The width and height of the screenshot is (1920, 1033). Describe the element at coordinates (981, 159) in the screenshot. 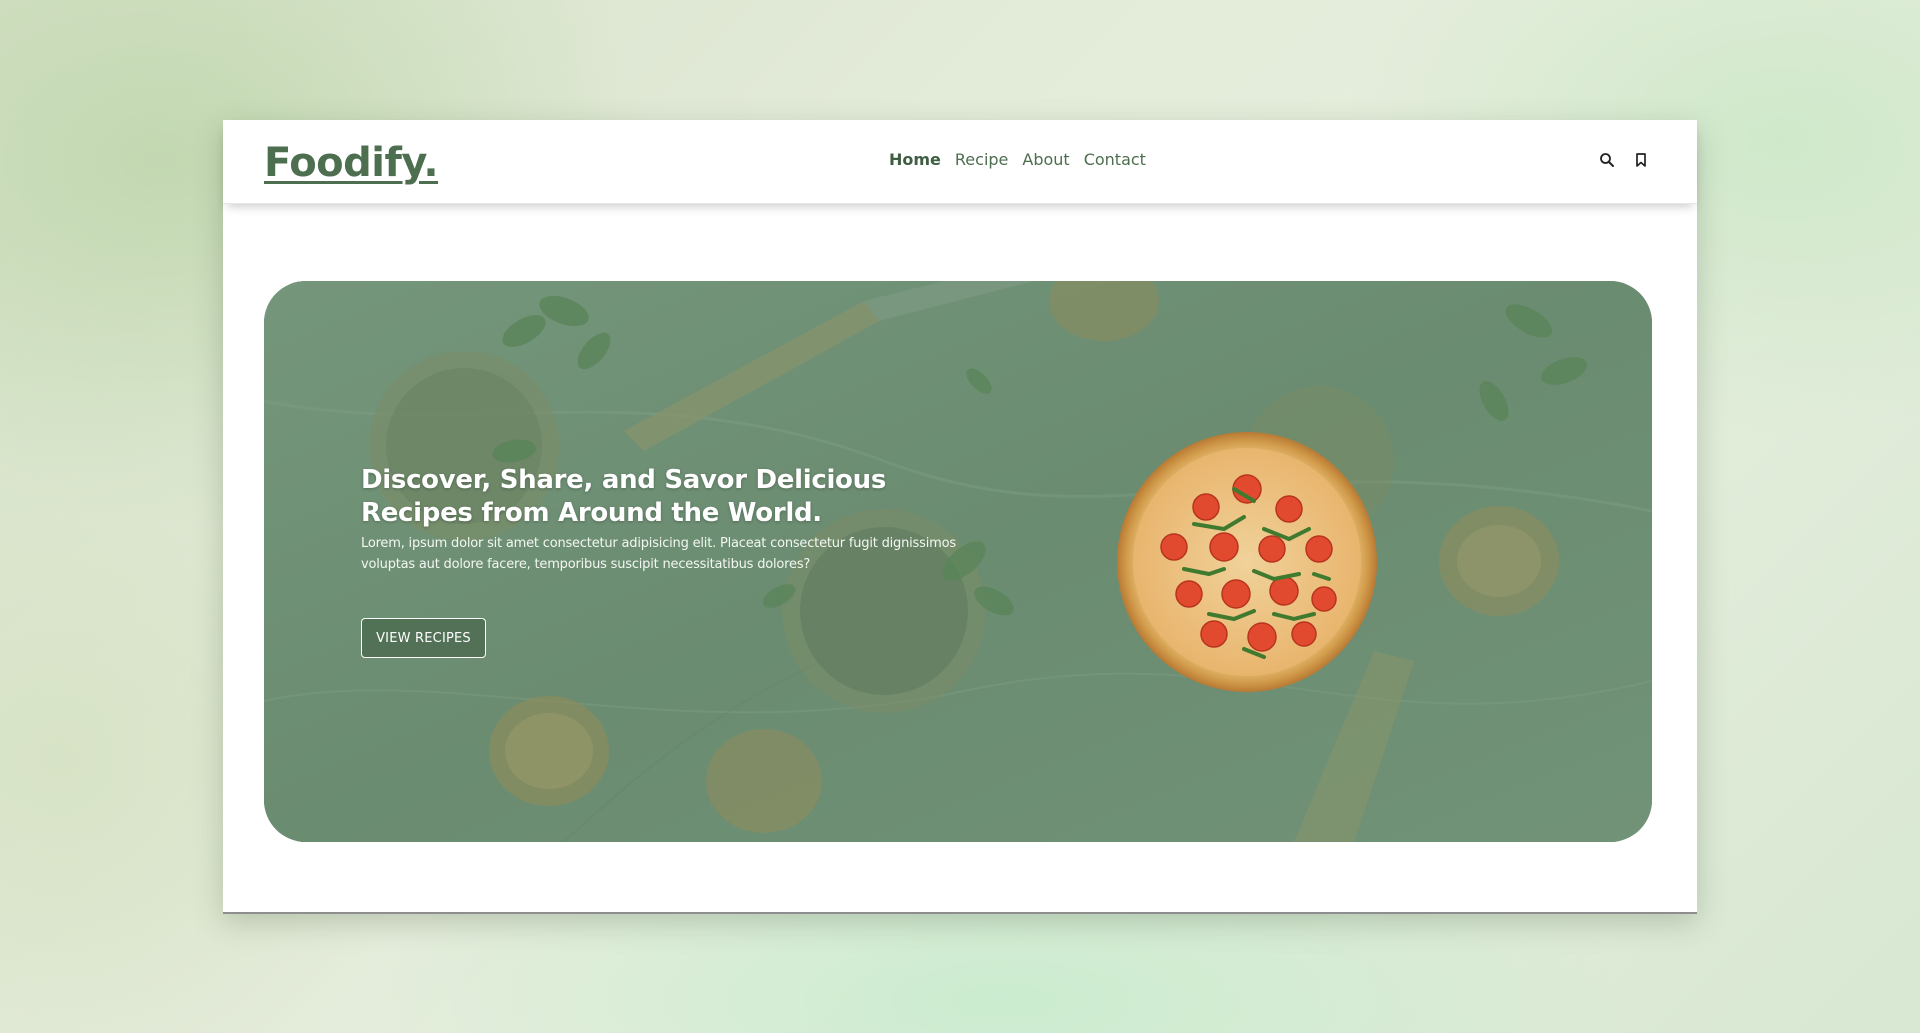

I see `nav-link-recipe: Recipe` at that location.